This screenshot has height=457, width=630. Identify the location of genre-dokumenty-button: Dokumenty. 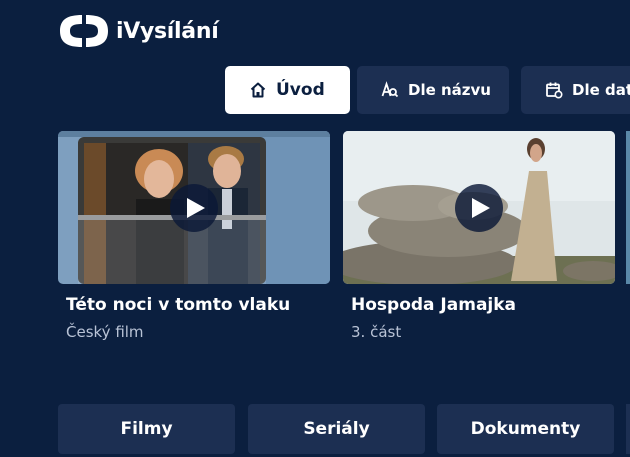
(525, 429).